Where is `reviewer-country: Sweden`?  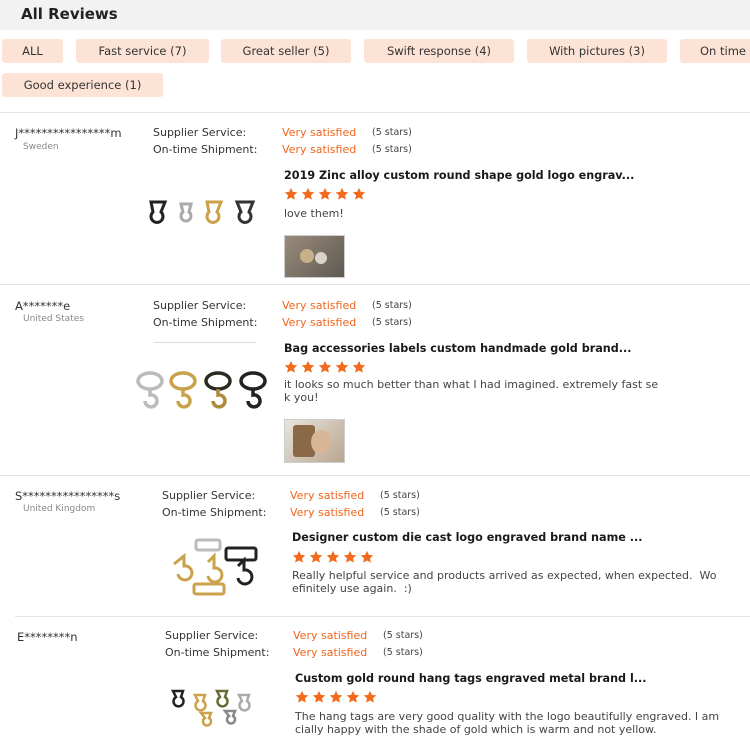
reviewer-country: Sweden is located at coordinates (41, 147).